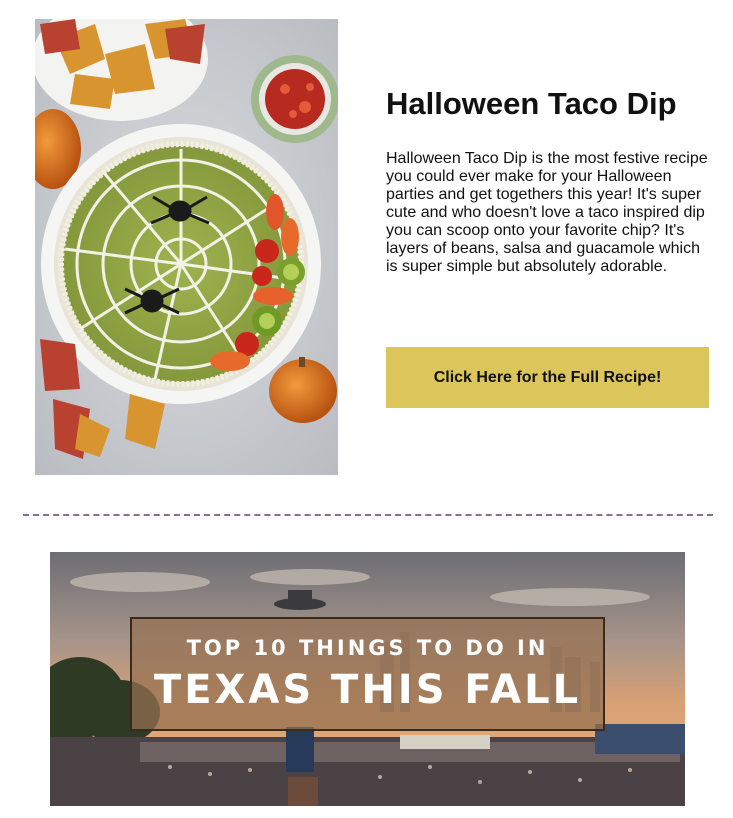 This screenshot has width=733, height=818. Describe the element at coordinates (368, 515) in the screenshot. I see `section-divider` at that location.